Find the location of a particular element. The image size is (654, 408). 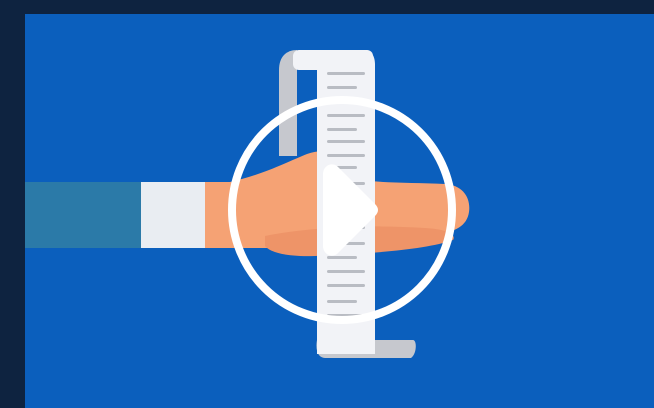

shirt-cuff is located at coordinates (174, 215).